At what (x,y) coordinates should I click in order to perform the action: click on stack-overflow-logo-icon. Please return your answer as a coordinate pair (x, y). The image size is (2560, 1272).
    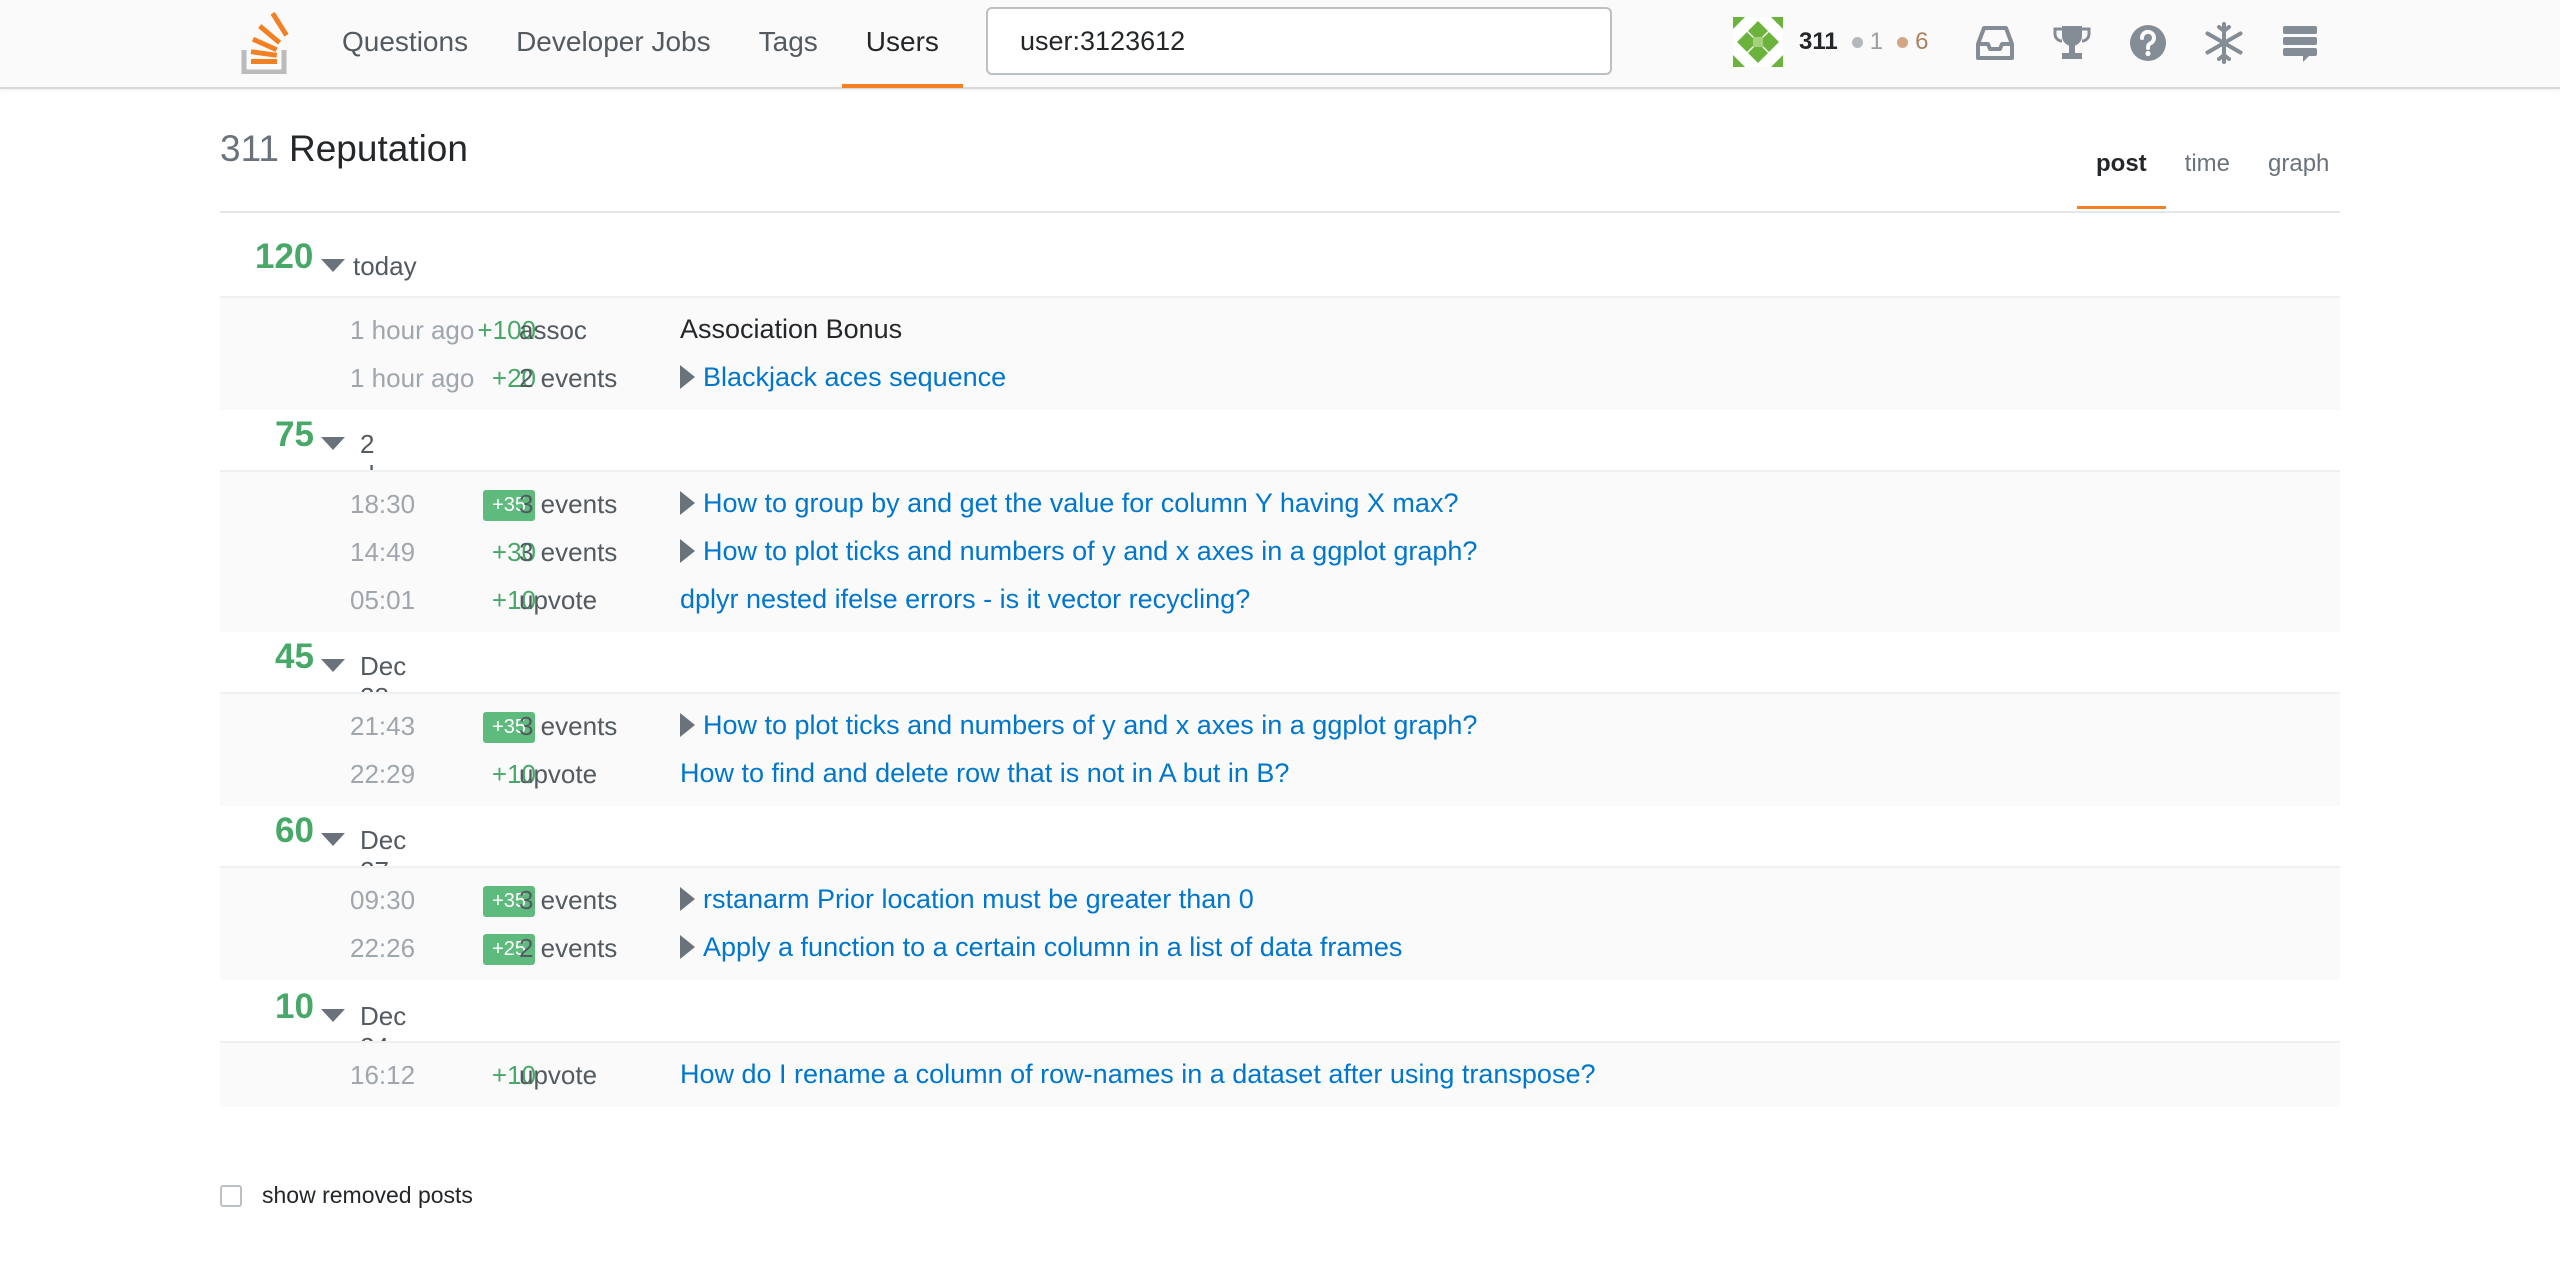
    Looking at the image, I should click on (268, 43).